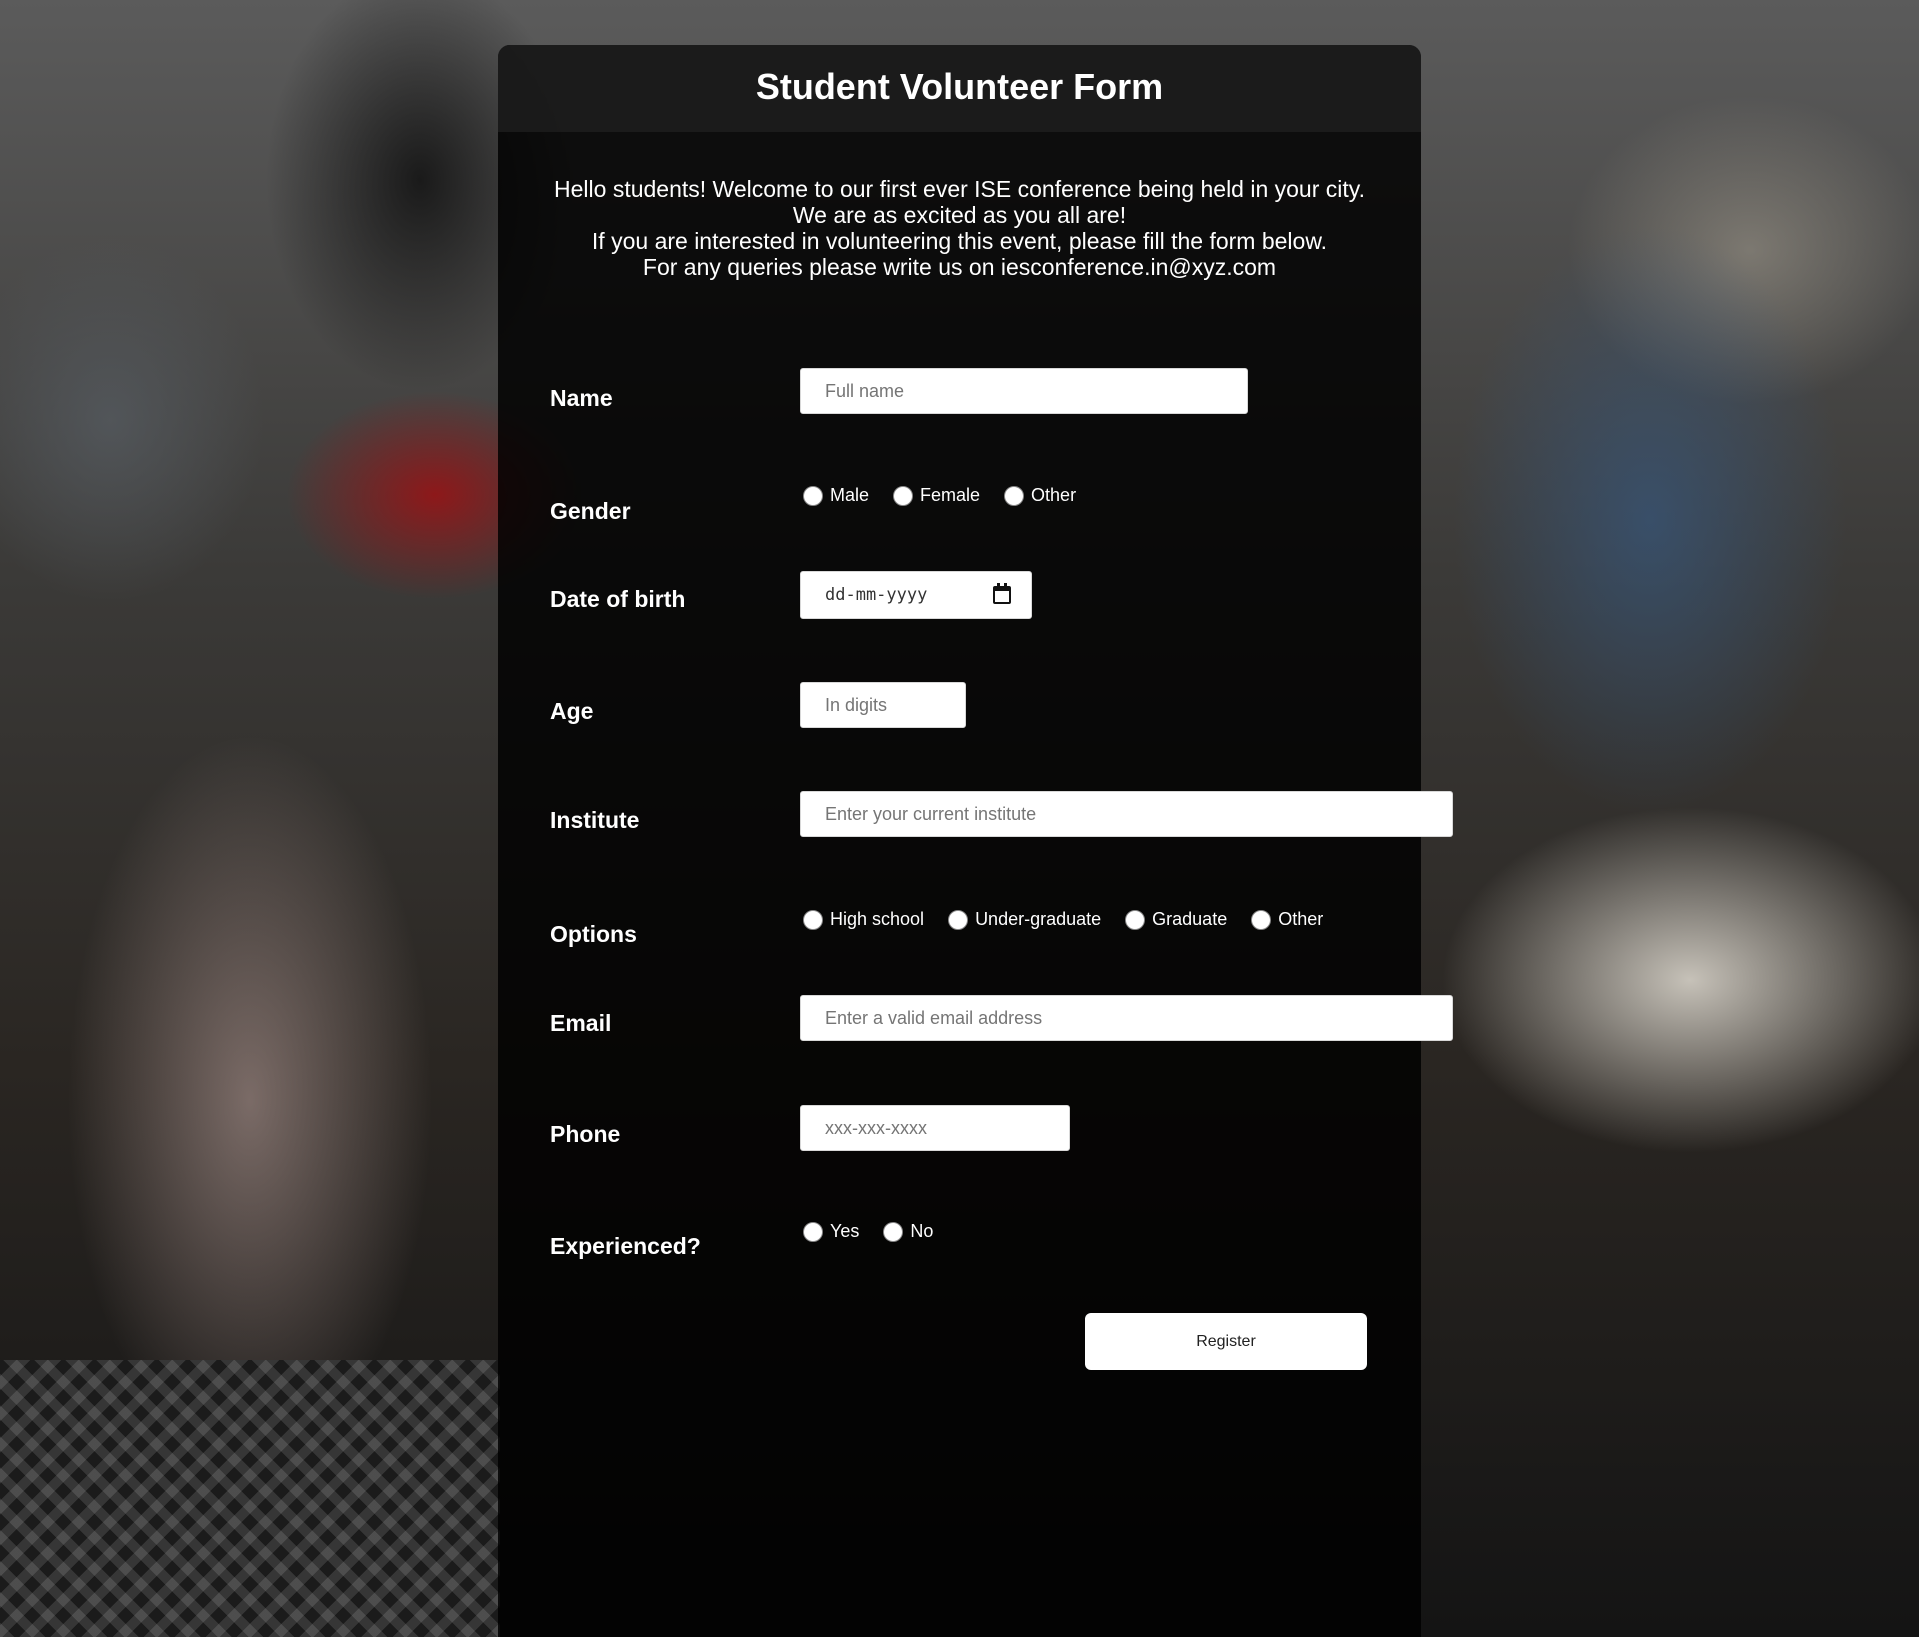 The width and height of the screenshot is (1919, 1637). I want to click on radio-label: Male, so click(850, 495).